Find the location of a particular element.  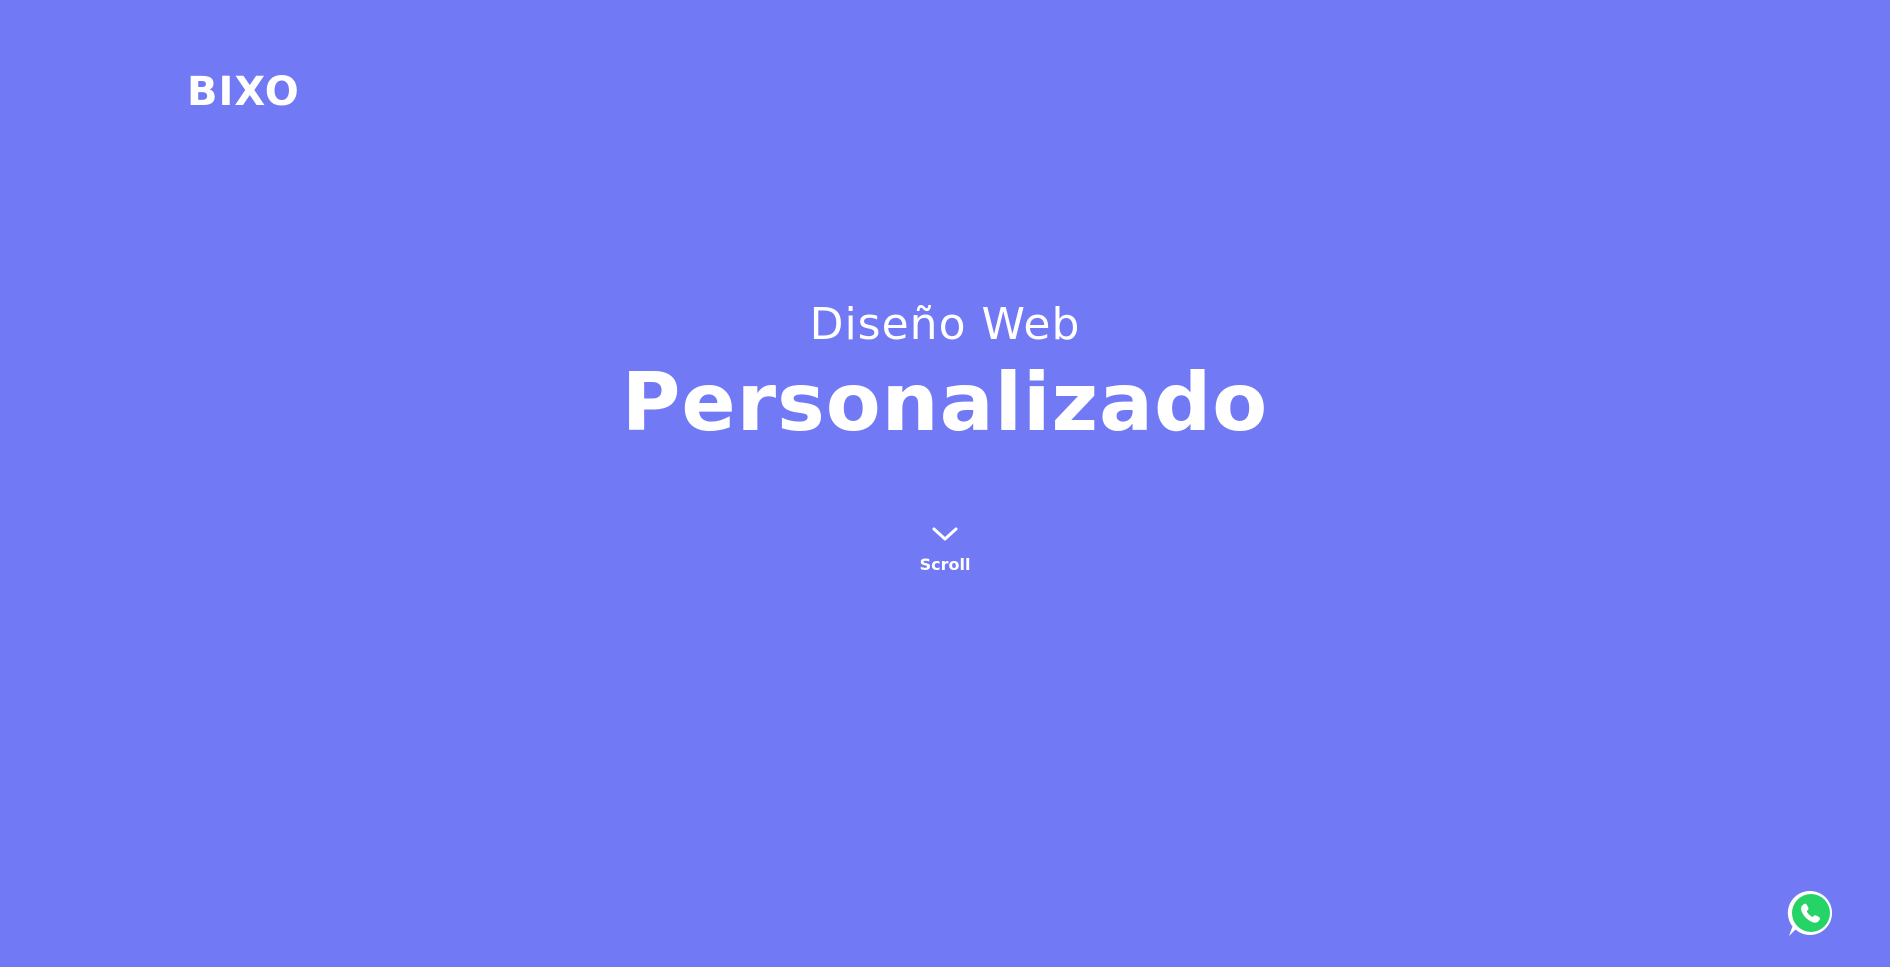

chevron-down-icon is located at coordinates (945, 534).